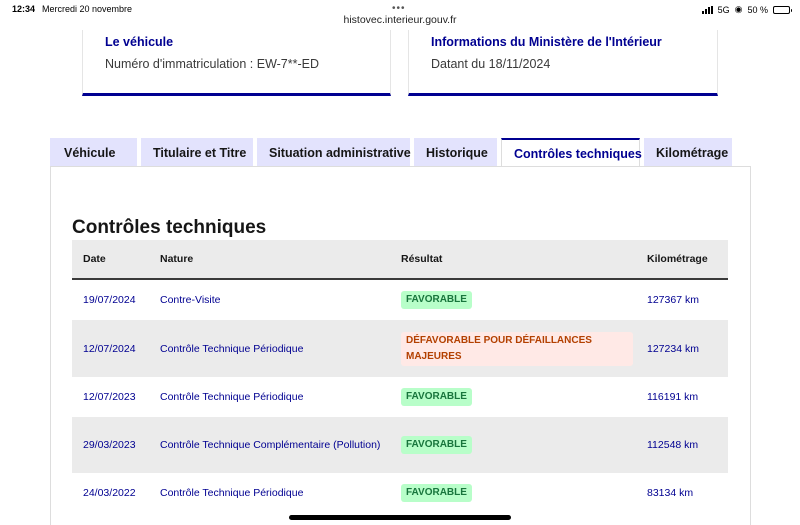 The width and height of the screenshot is (800, 525). What do you see at coordinates (688, 152) in the screenshot?
I see `tab-kilometrage: Kilométrage` at bounding box center [688, 152].